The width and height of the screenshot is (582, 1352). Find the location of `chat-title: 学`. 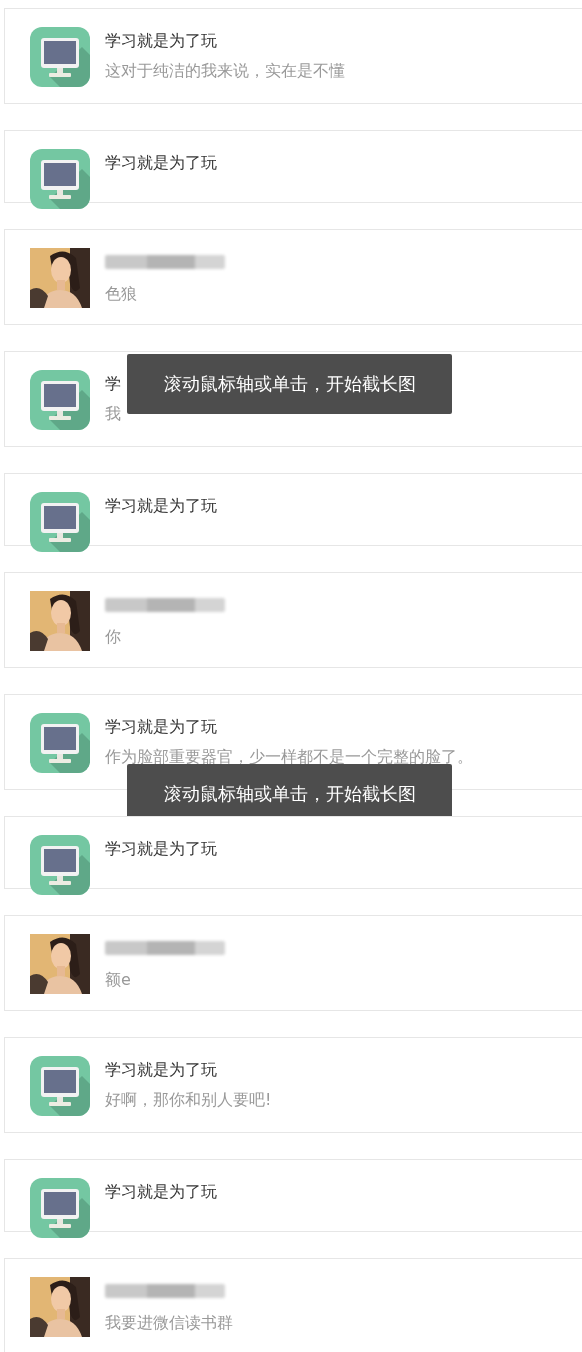

chat-title: 学 is located at coordinates (113, 384).